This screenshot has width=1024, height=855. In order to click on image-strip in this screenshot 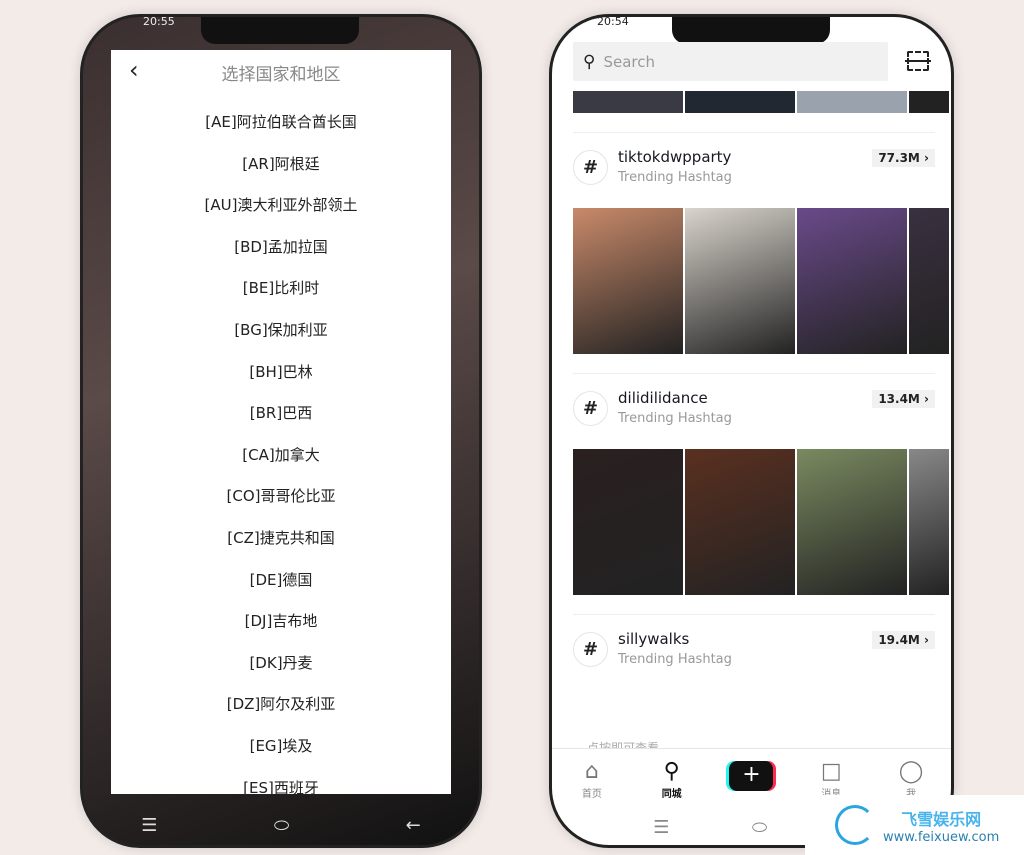, I will do `click(761, 102)`.